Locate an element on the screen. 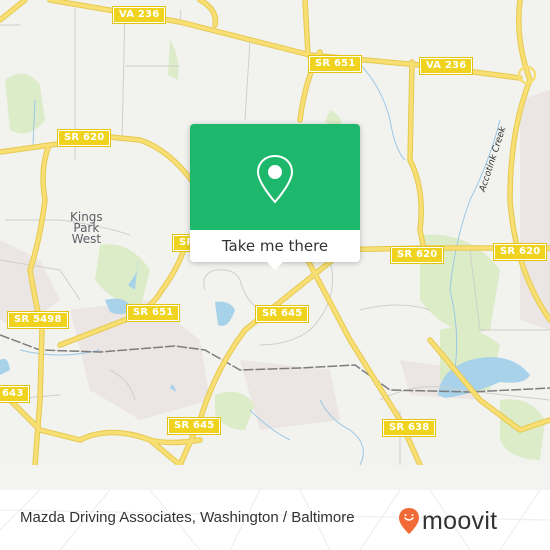 The image size is (550, 550). road-shield-sr620-center: SR 620 is located at coordinates (417, 255).